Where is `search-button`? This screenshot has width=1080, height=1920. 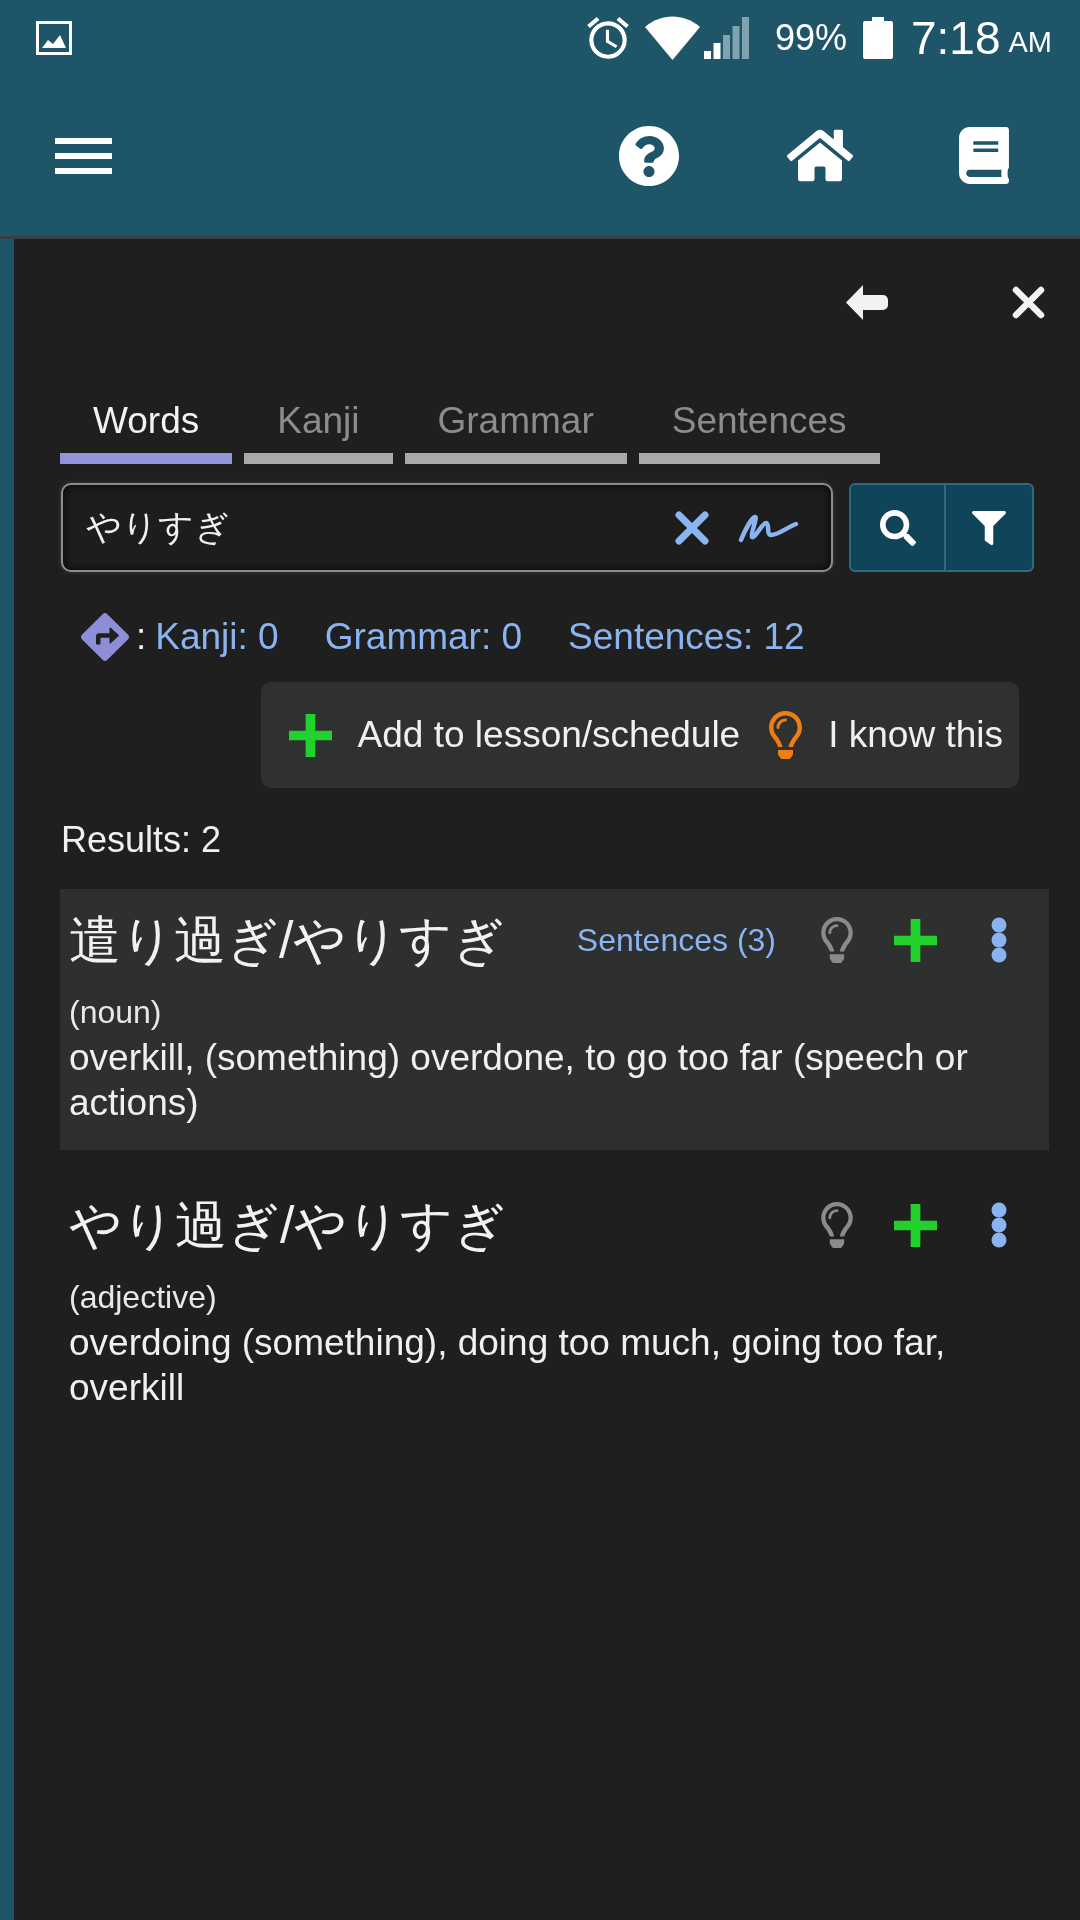 search-button is located at coordinates (897, 527).